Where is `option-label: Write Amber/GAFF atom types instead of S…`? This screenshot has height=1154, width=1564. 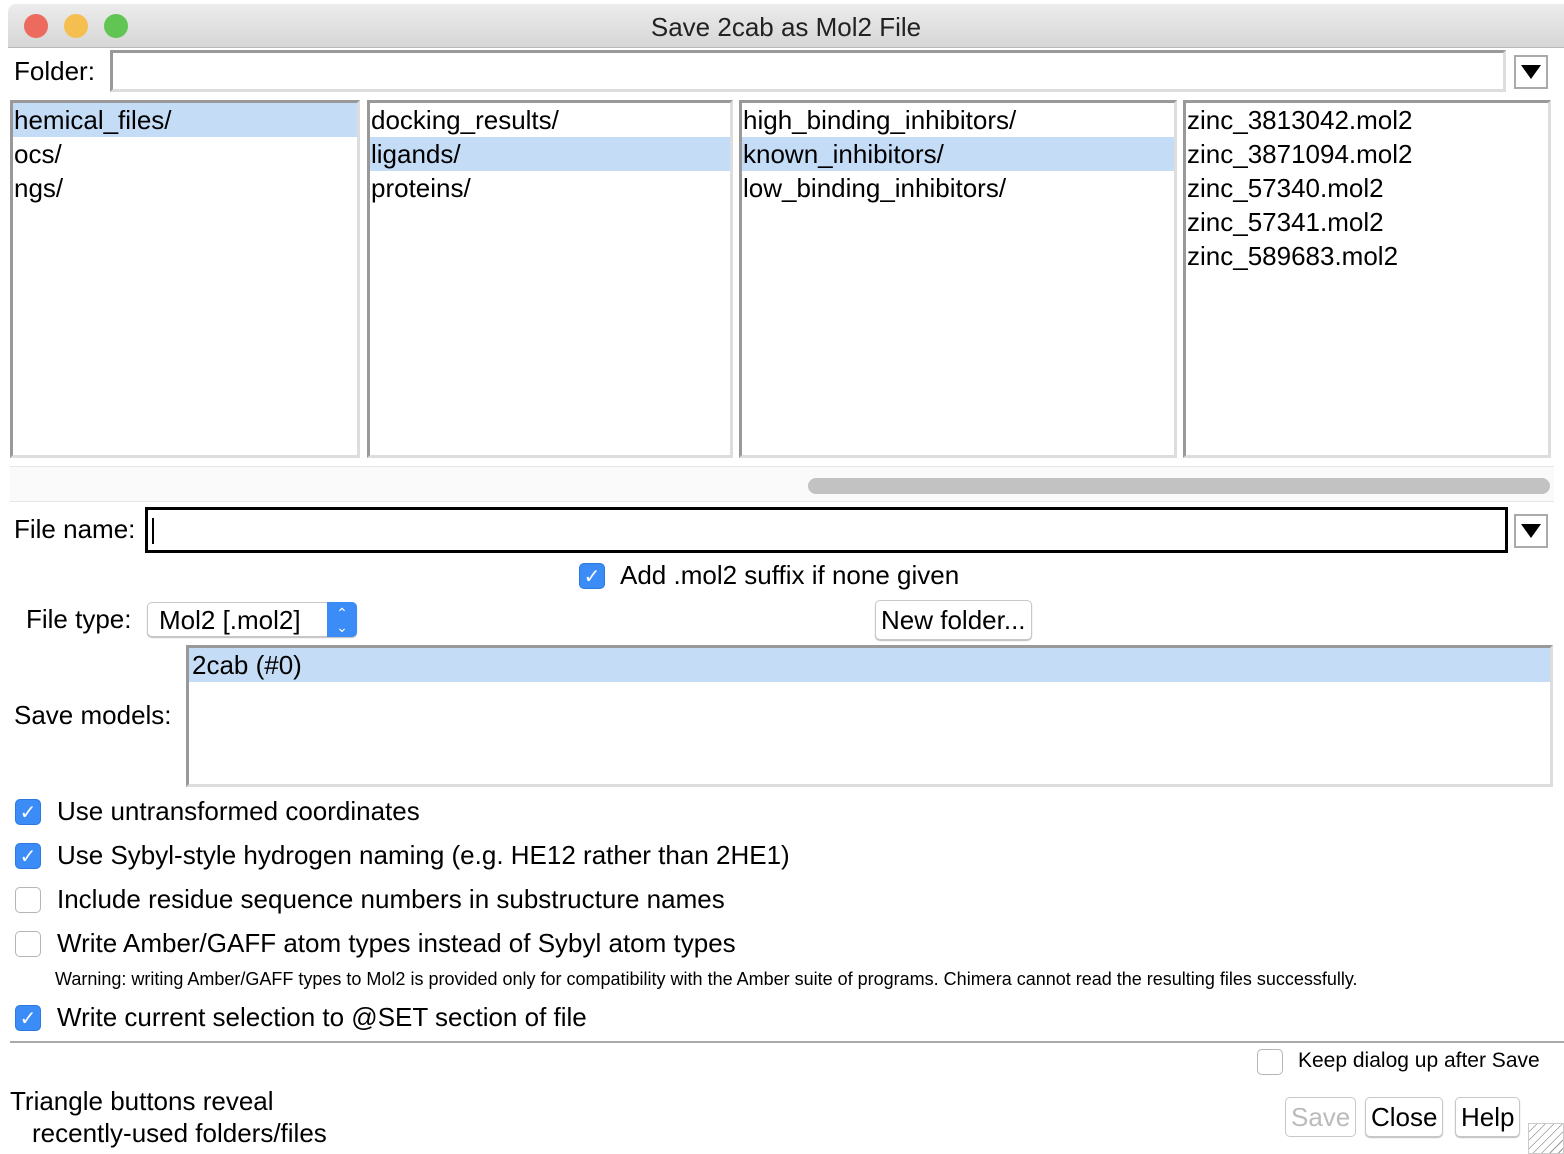
option-label: Write Amber/GAFF atom types instead of S… is located at coordinates (396, 943).